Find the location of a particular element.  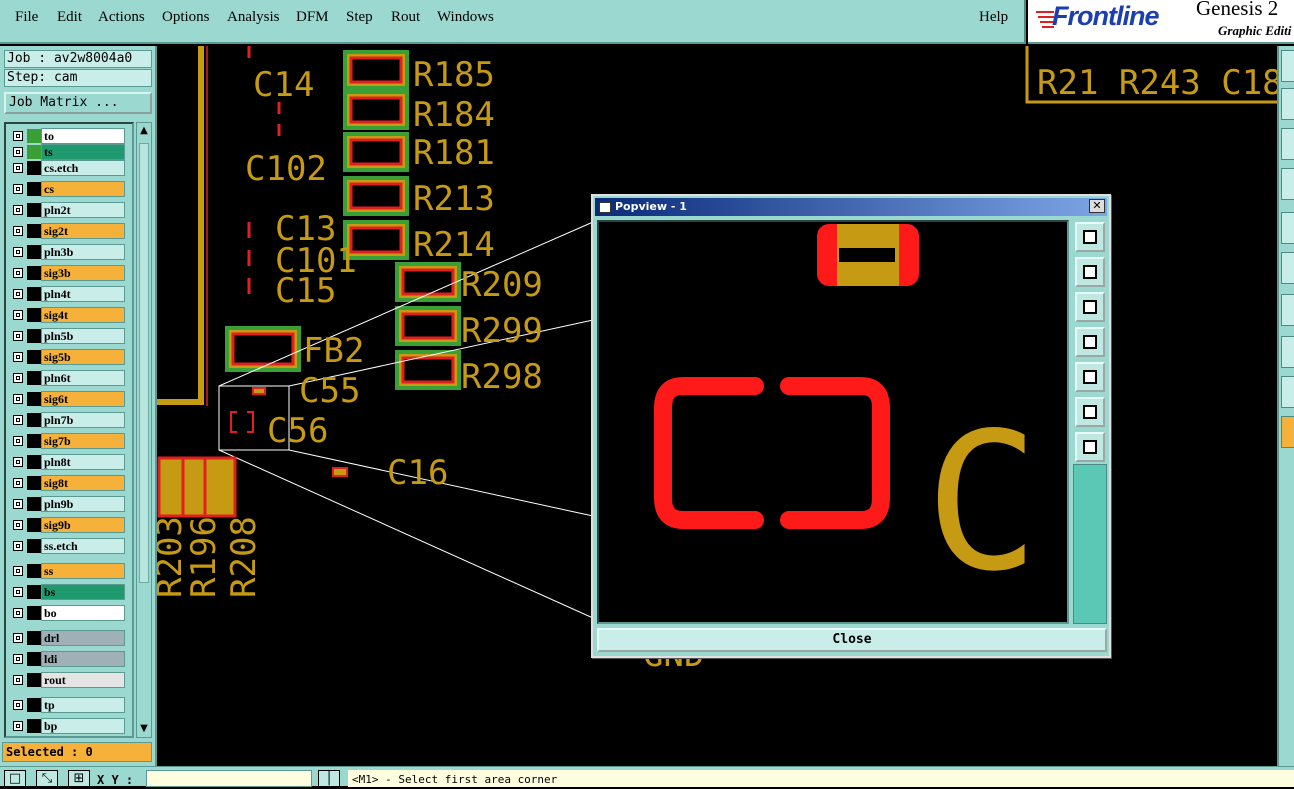

layer-row-pln6t: pln6t is located at coordinates (68, 378).